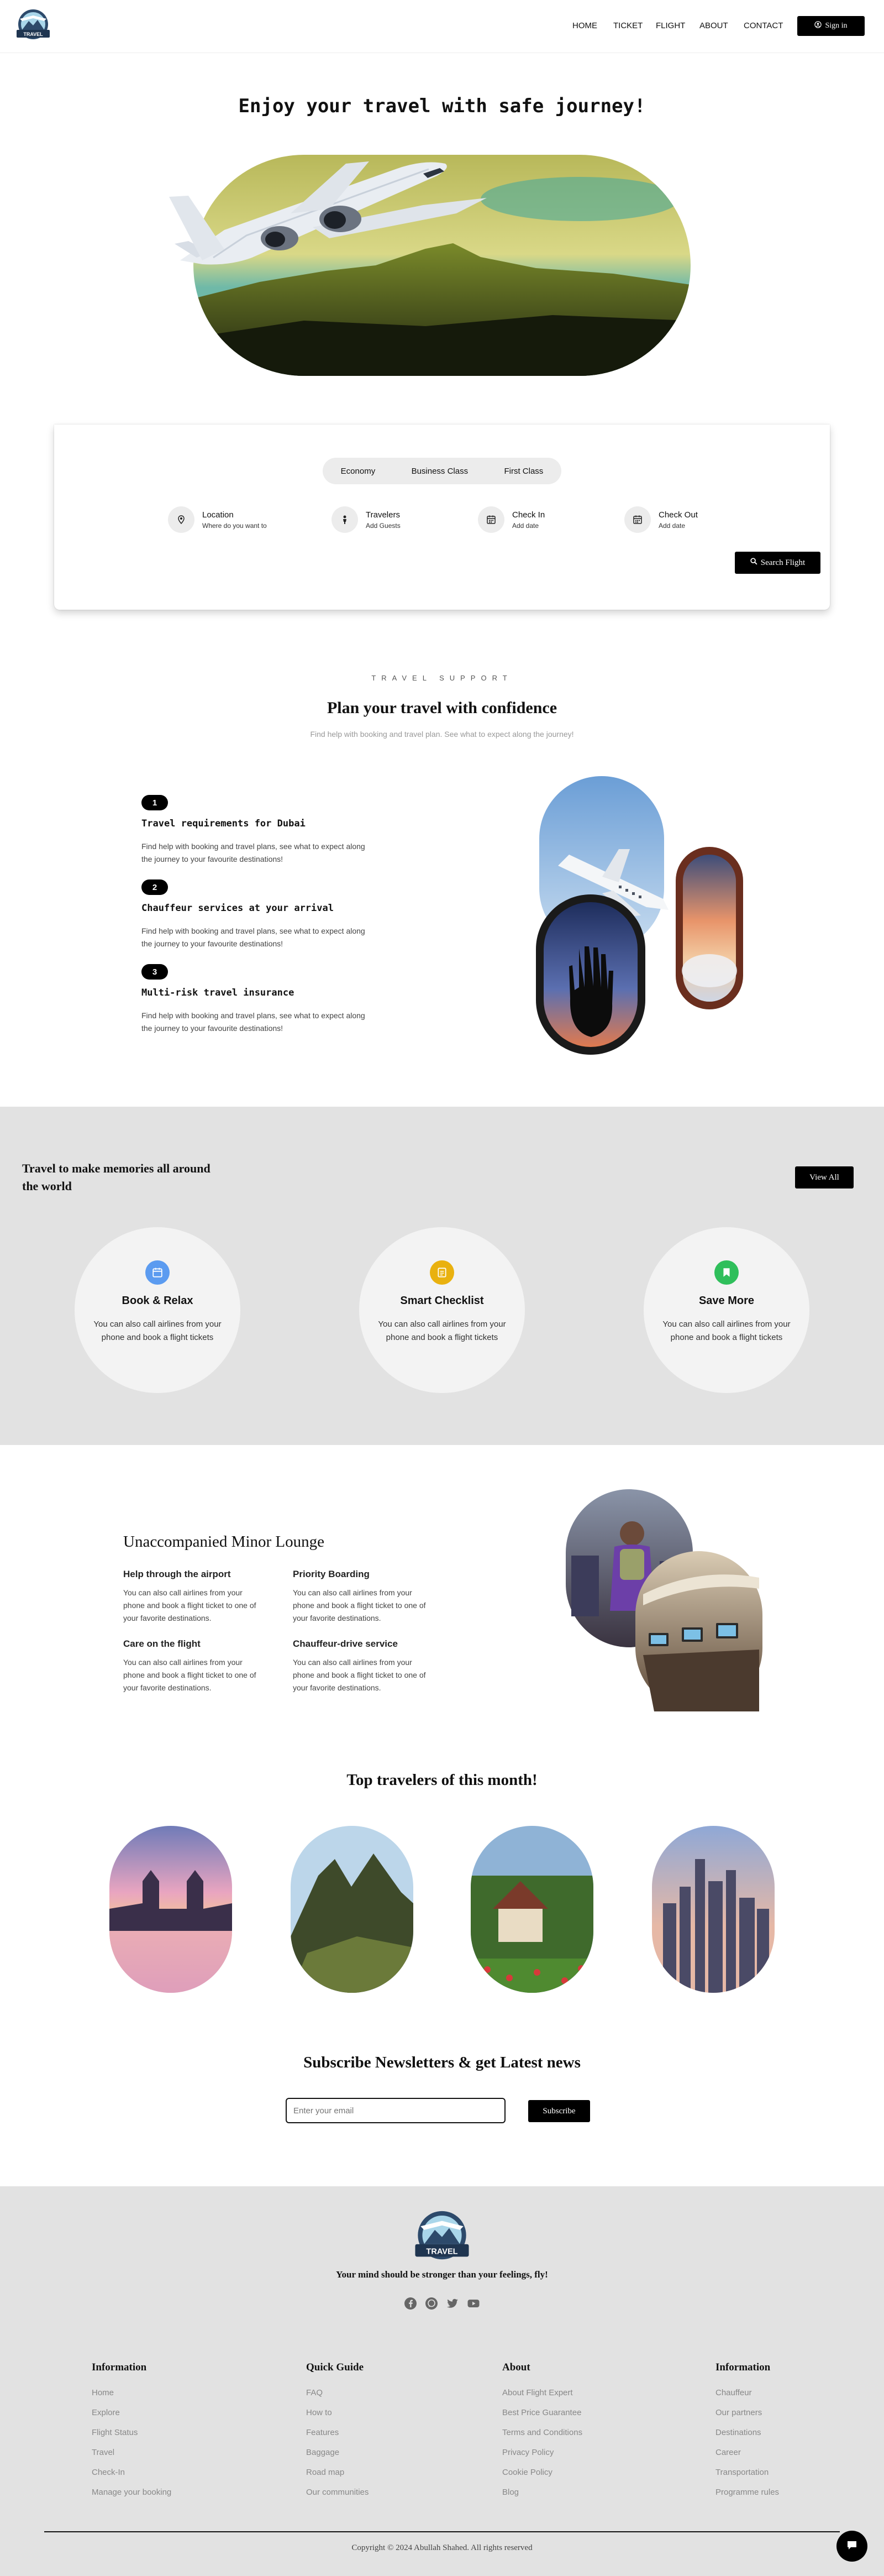 This screenshot has width=884, height=2576. I want to click on footer-link: Privacy Policy, so click(528, 2452).